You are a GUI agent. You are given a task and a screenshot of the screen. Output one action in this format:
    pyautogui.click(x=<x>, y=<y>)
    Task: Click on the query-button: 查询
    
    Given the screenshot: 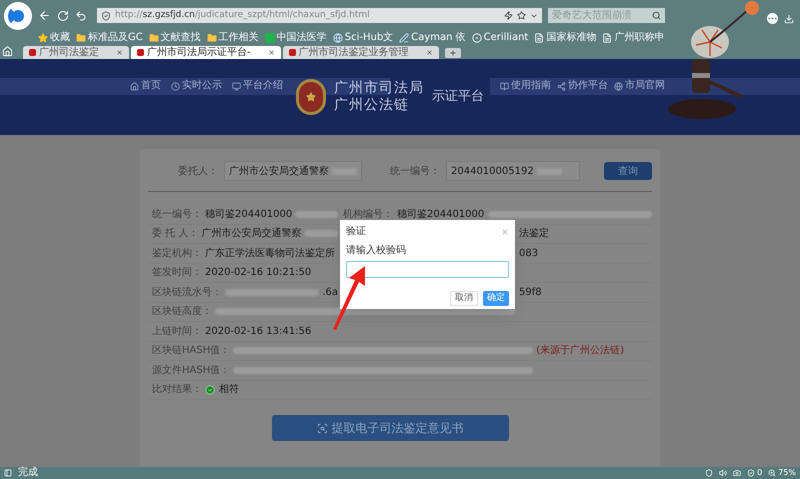 What is the action you would take?
    pyautogui.click(x=628, y=171)
    